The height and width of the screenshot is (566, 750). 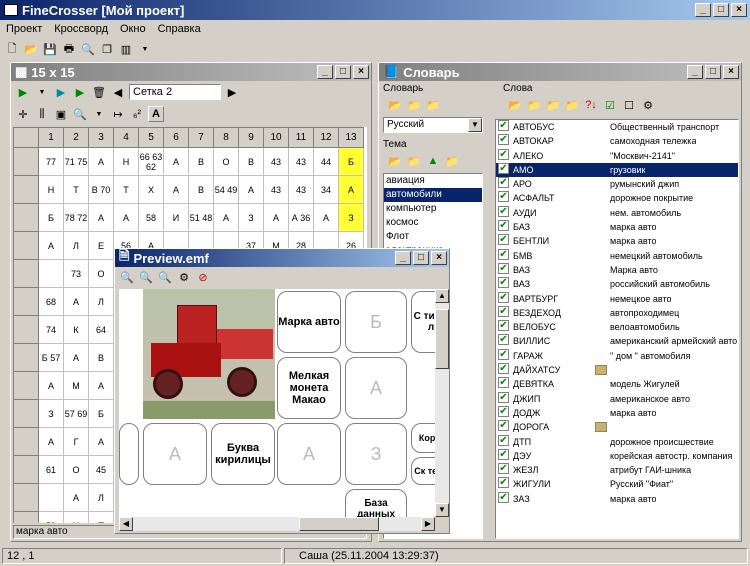 I want to click on zoom-out-icon: 🔍, so click(x=165, y=277).